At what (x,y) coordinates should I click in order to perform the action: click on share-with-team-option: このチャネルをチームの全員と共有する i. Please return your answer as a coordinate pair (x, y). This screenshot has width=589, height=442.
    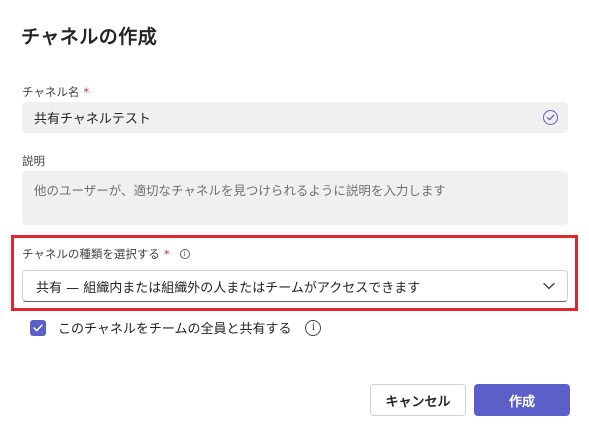
    Looking at the image, I should click on (176, 327).